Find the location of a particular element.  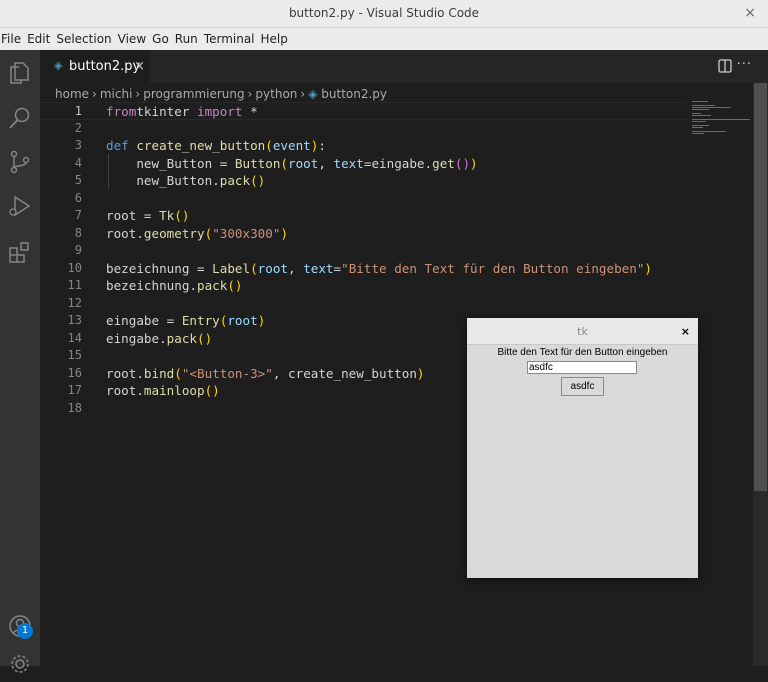

code-text: eingabe = Entry(root) is located at coordinates (185, 321).